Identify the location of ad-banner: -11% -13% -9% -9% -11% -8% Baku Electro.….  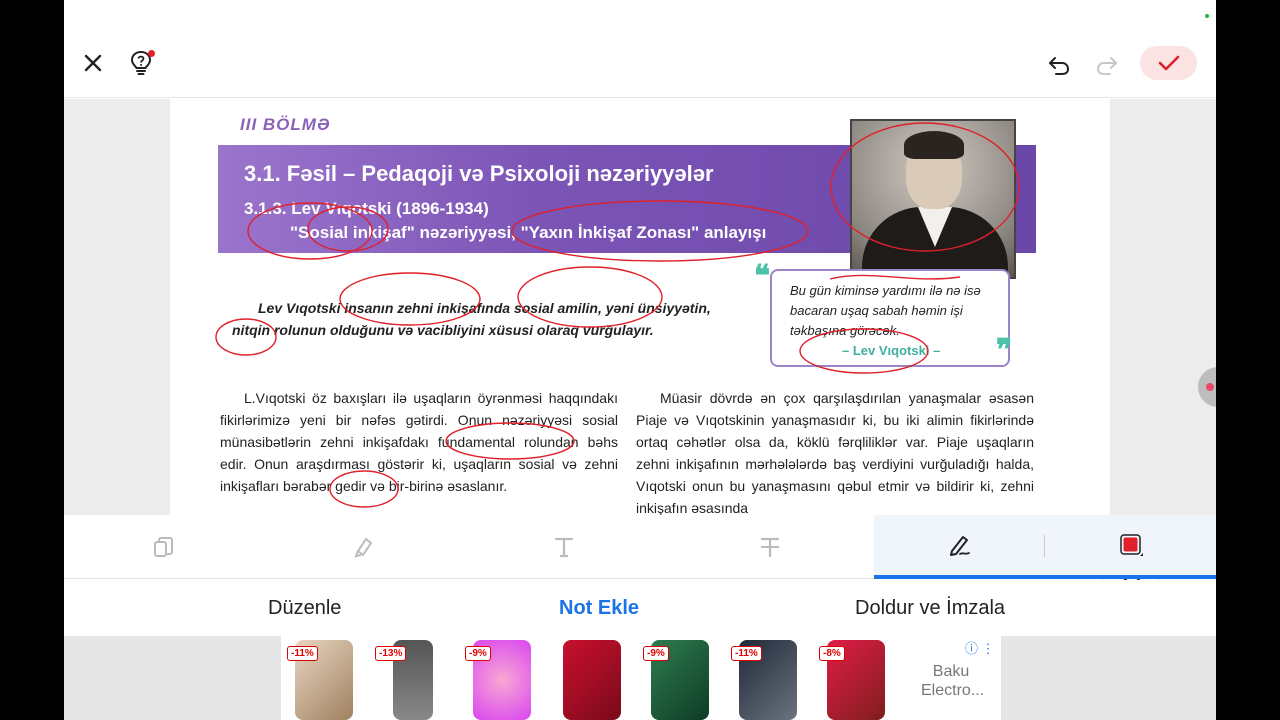
(641, 678).